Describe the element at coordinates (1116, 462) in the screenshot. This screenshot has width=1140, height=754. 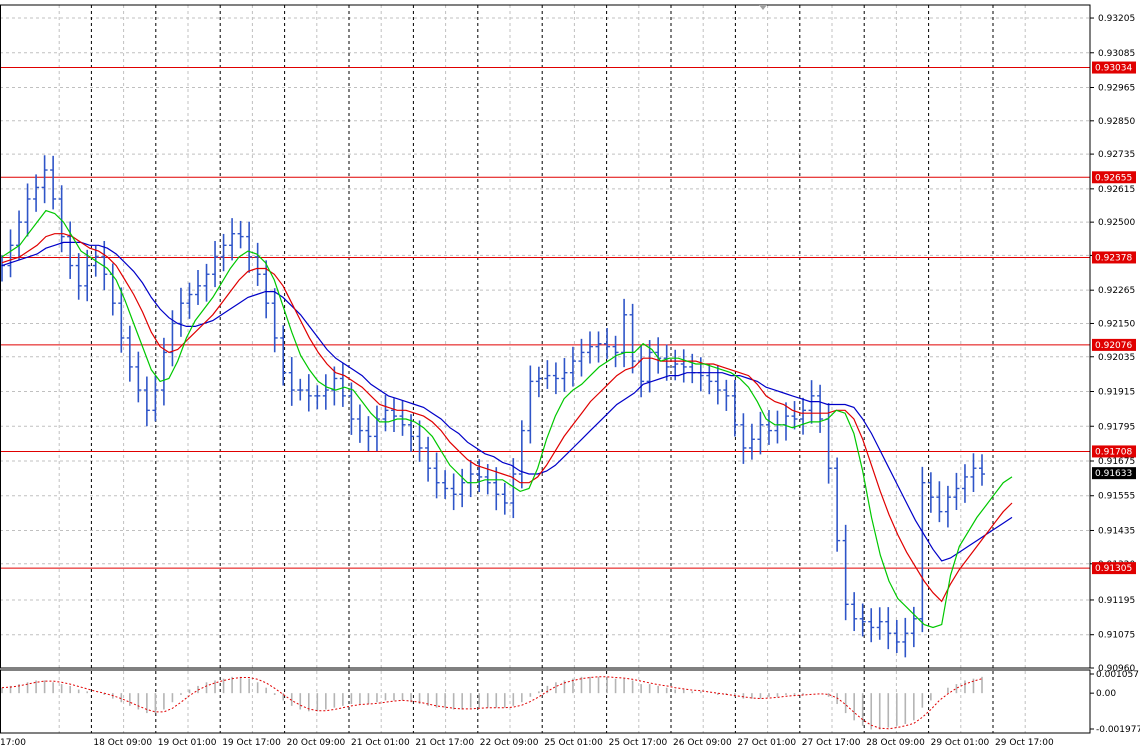
I see `price-tick-label: 0.91675` at that location.